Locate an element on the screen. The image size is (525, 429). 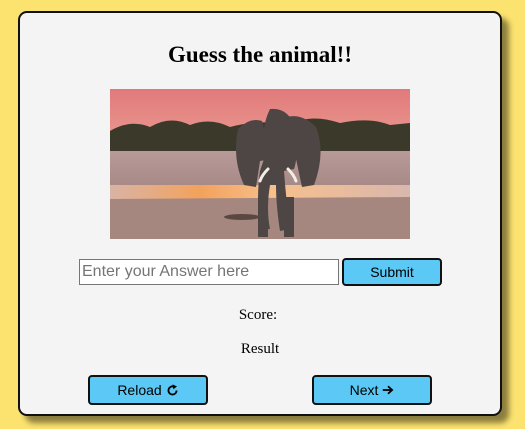
score-display: Score: is located at coordinates (260, 315).